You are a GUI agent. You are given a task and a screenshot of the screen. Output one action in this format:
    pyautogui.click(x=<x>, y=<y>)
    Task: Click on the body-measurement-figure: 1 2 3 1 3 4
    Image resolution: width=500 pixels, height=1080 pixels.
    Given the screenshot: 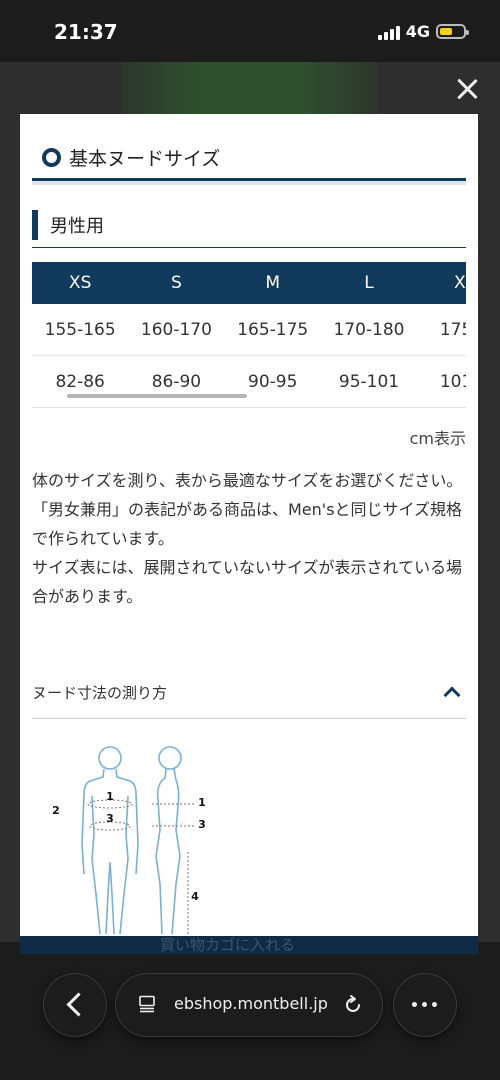 What is the action you would take?
    pyautogui.click(x=129, y=841)
    